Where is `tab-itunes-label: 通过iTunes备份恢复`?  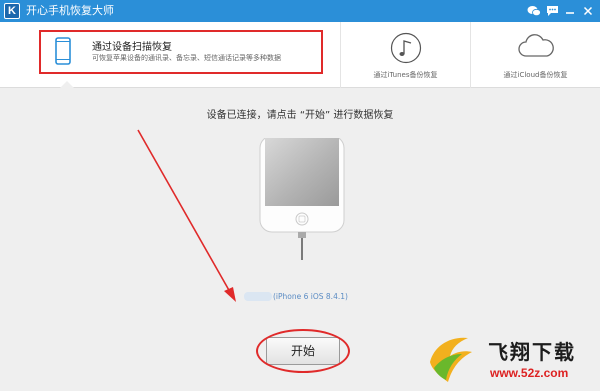
tab-itunes-label: 通过iTunes备份恢复 is located at coordinates (405, 75).